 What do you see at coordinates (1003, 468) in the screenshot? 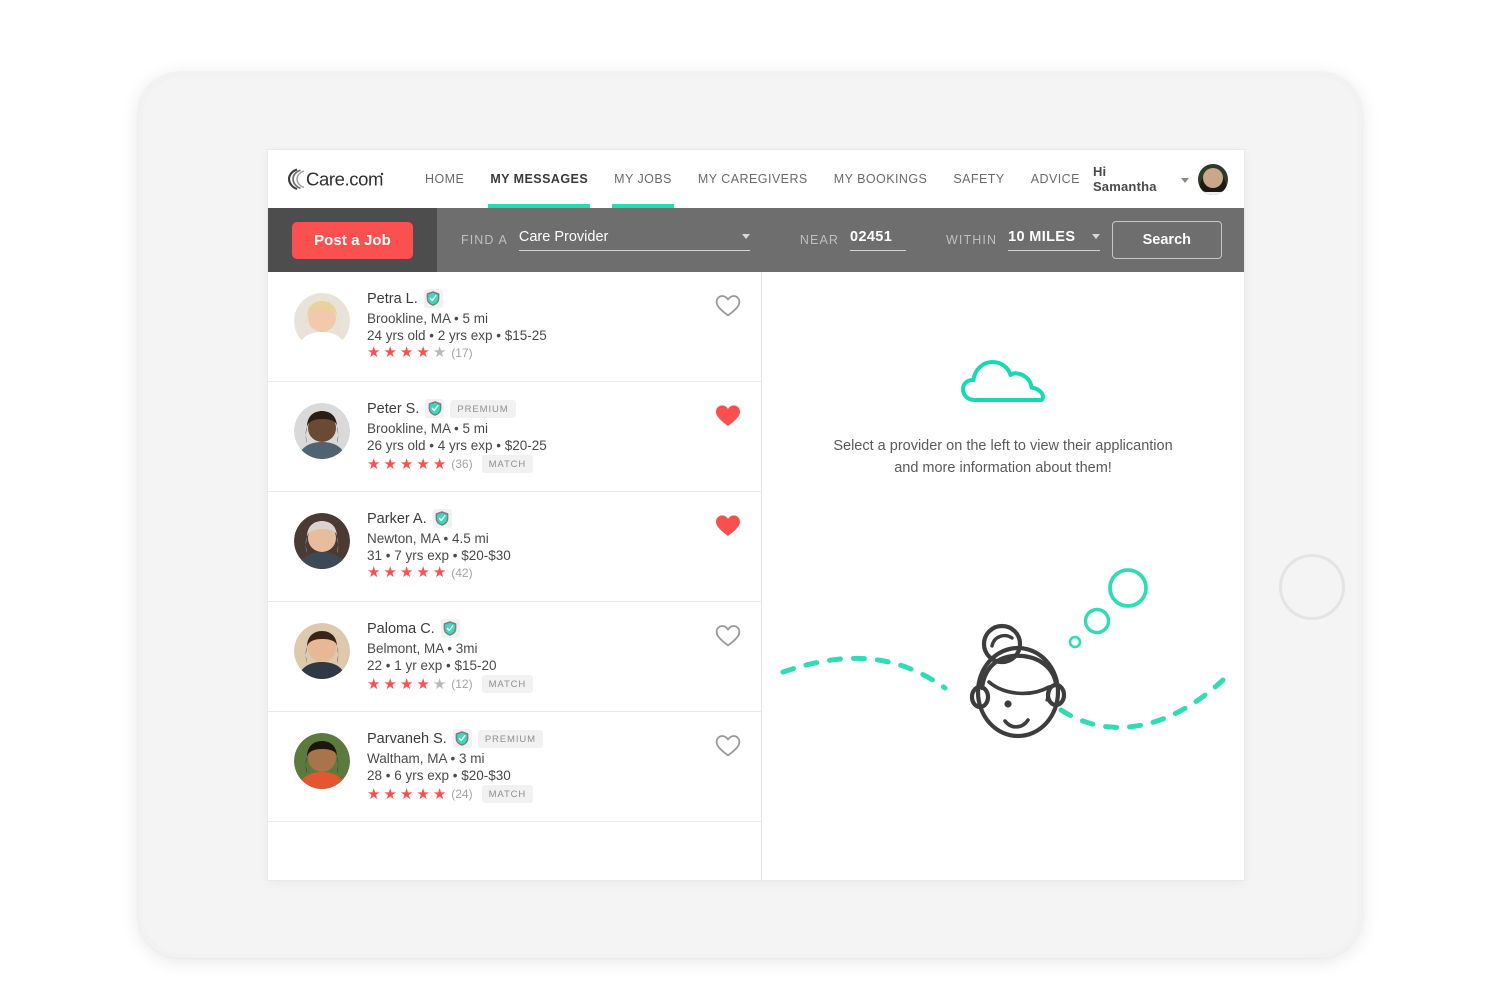
I see `empty-message-line-2: and more information about them!` at bounding box center [1003, 468].